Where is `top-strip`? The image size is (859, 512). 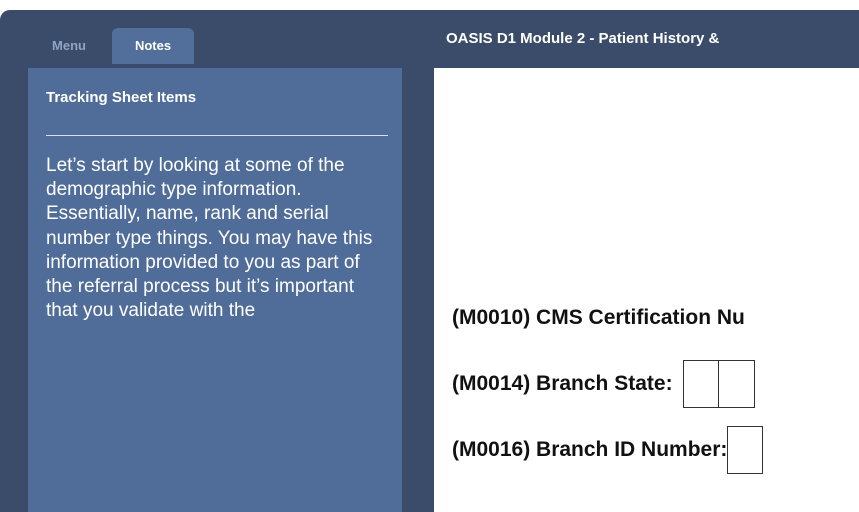
top-strip is located at coordinates (429, 5).